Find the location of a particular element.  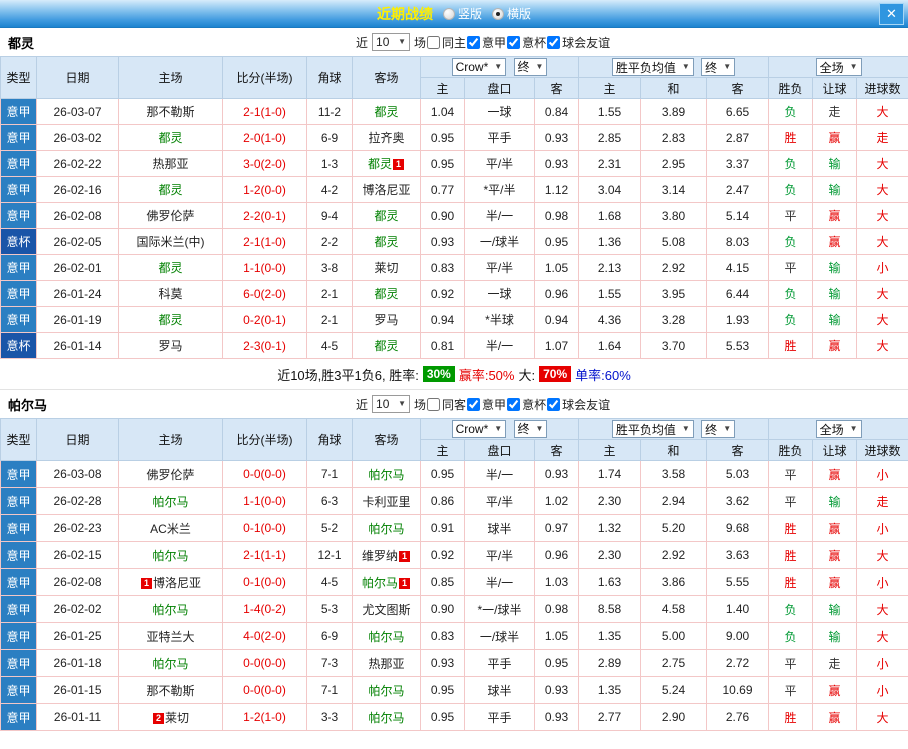

radio-selected-icon is located at coordinates (498, 13).